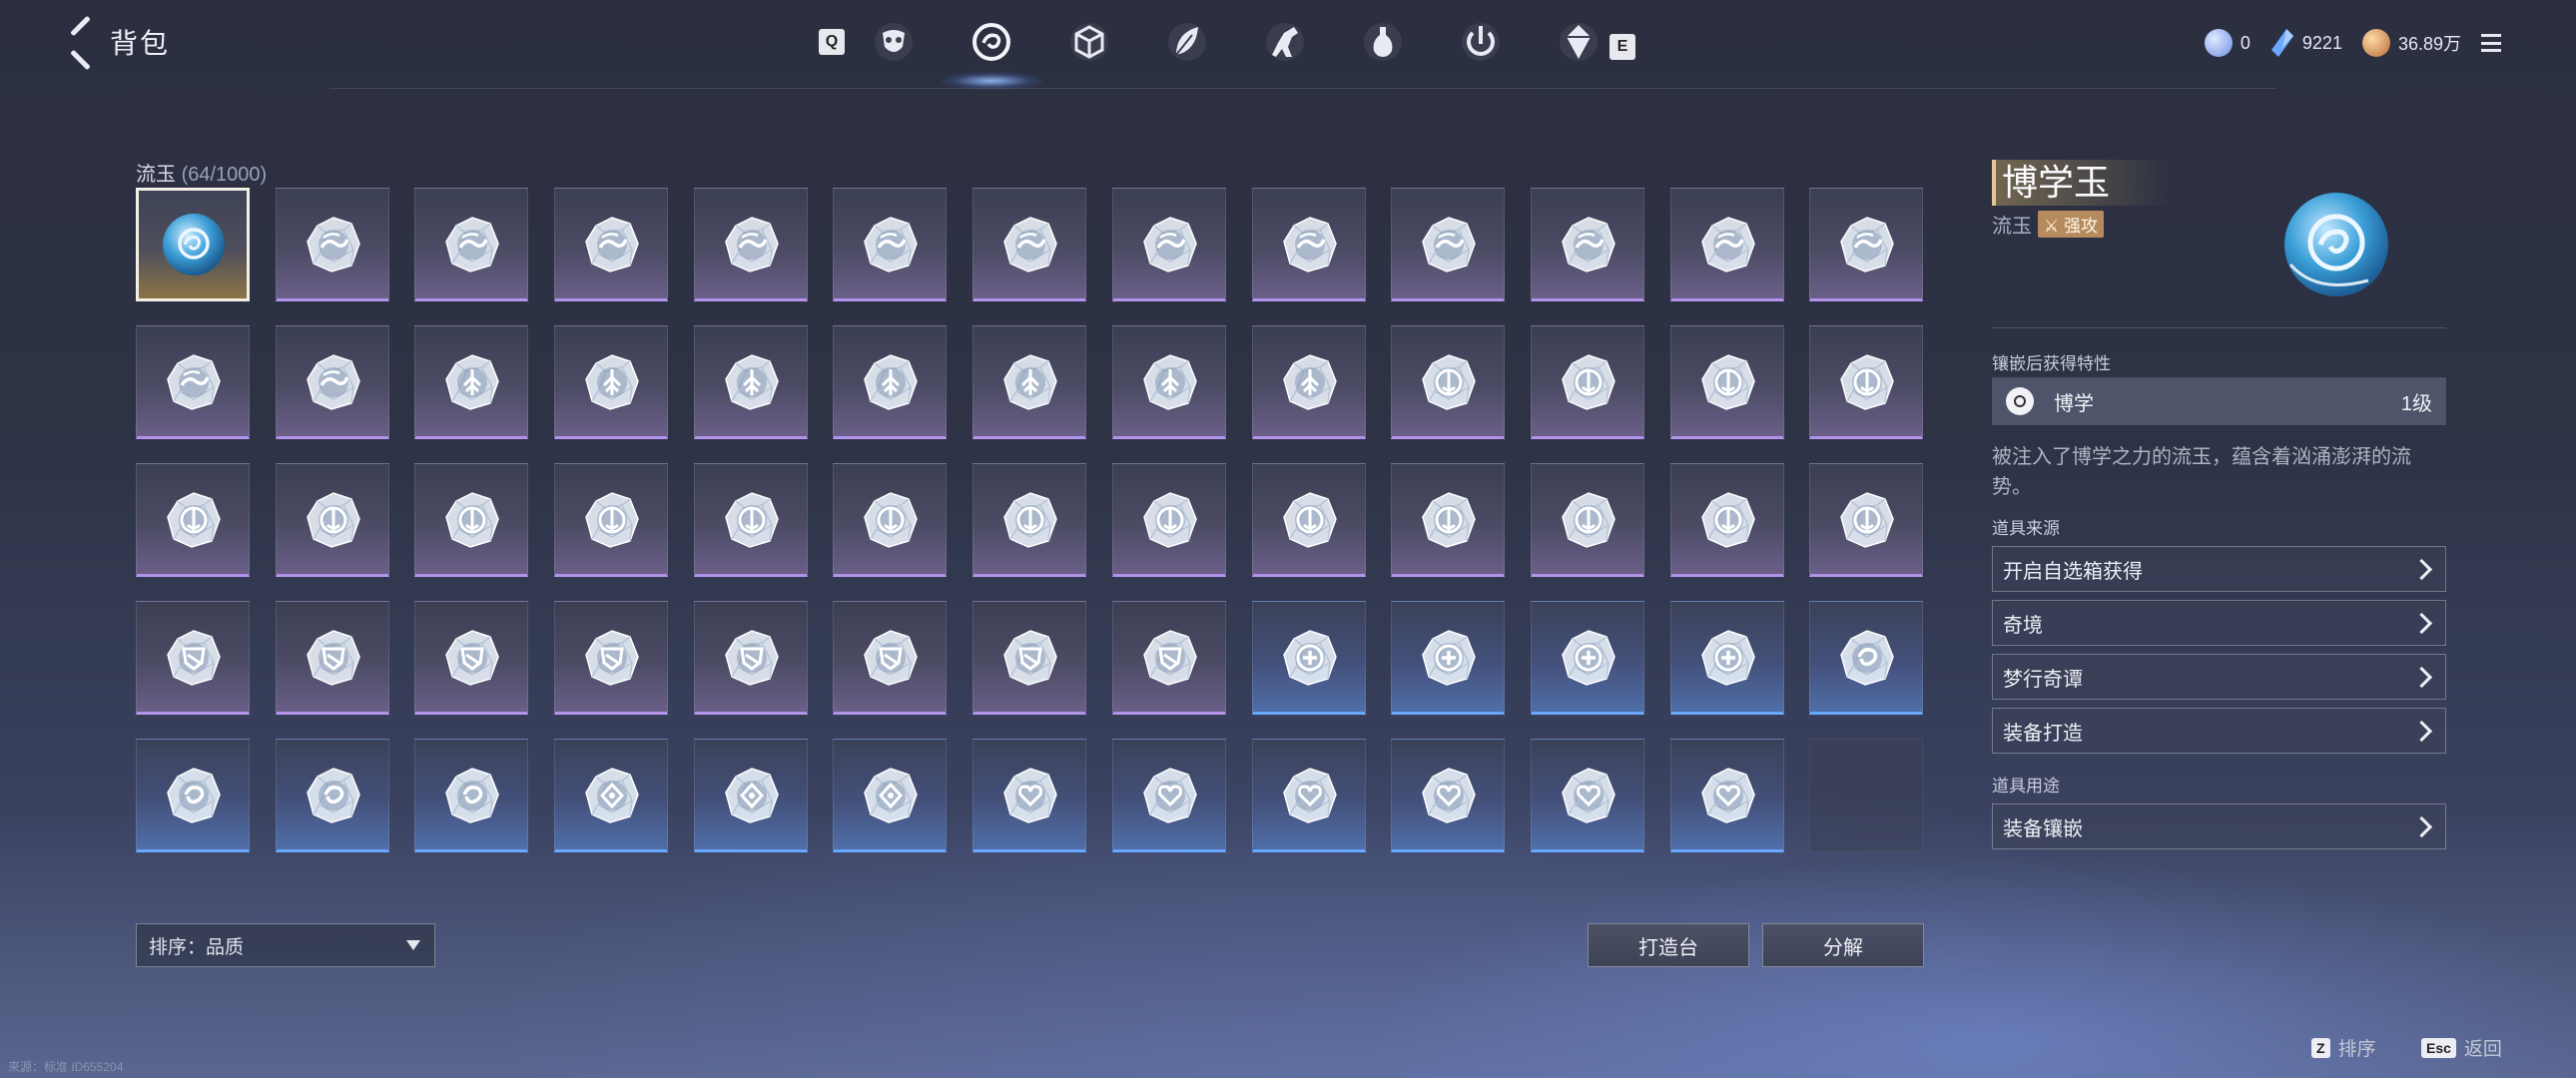  I want to click on use-item-equipment-inlay: 装备镶嵌, so click(2219, 826).